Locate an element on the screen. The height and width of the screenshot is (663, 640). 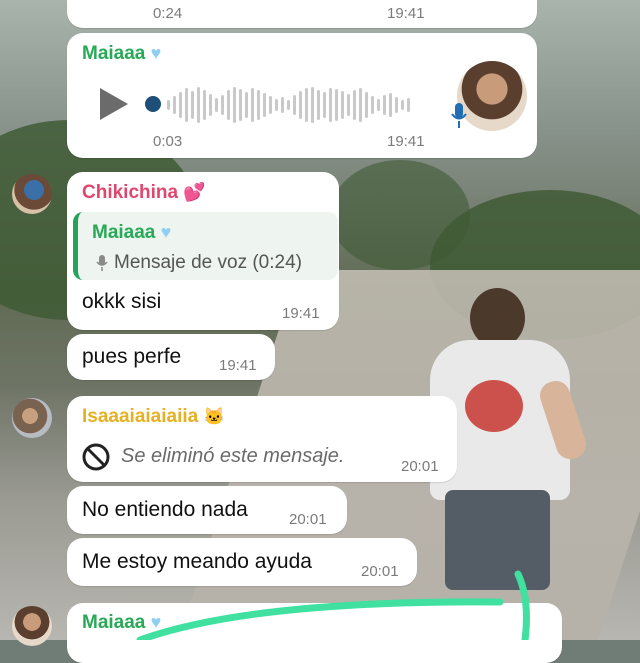
quoted-text: Mensaje de voz (0:24) is located at coordinates (208, 262).